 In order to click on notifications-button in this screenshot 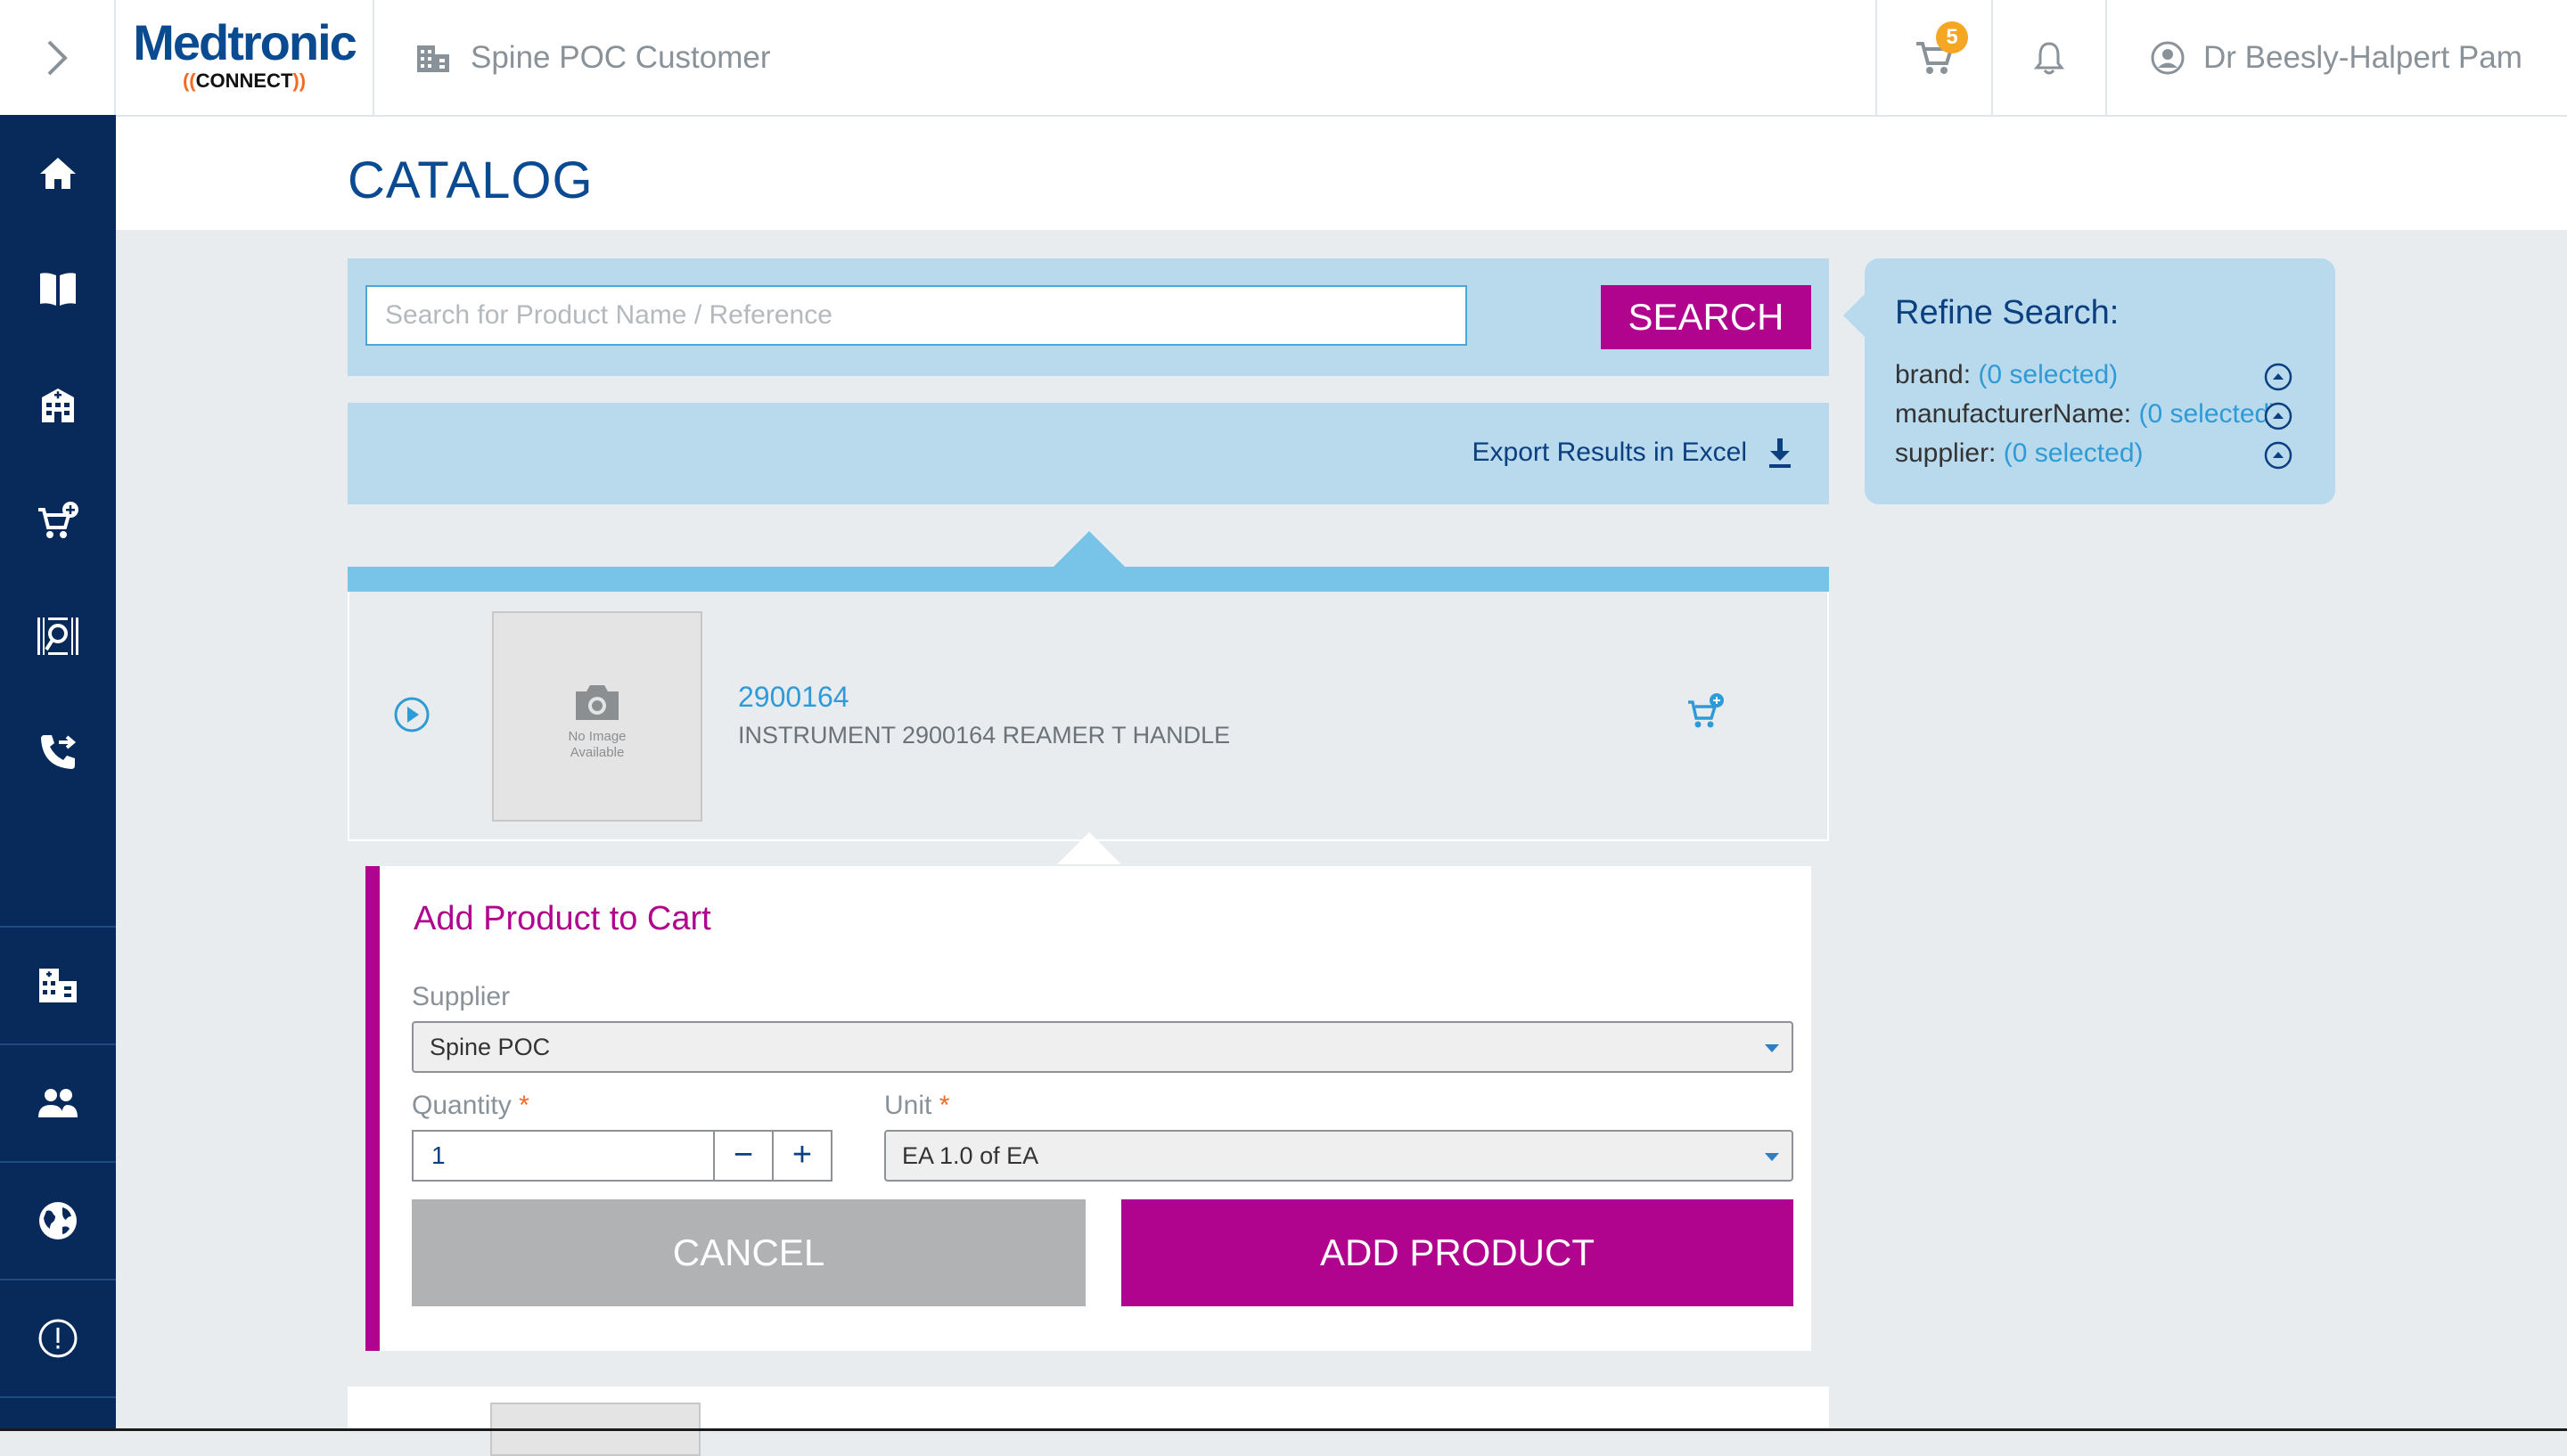, I will do `click(2049, 57)`.